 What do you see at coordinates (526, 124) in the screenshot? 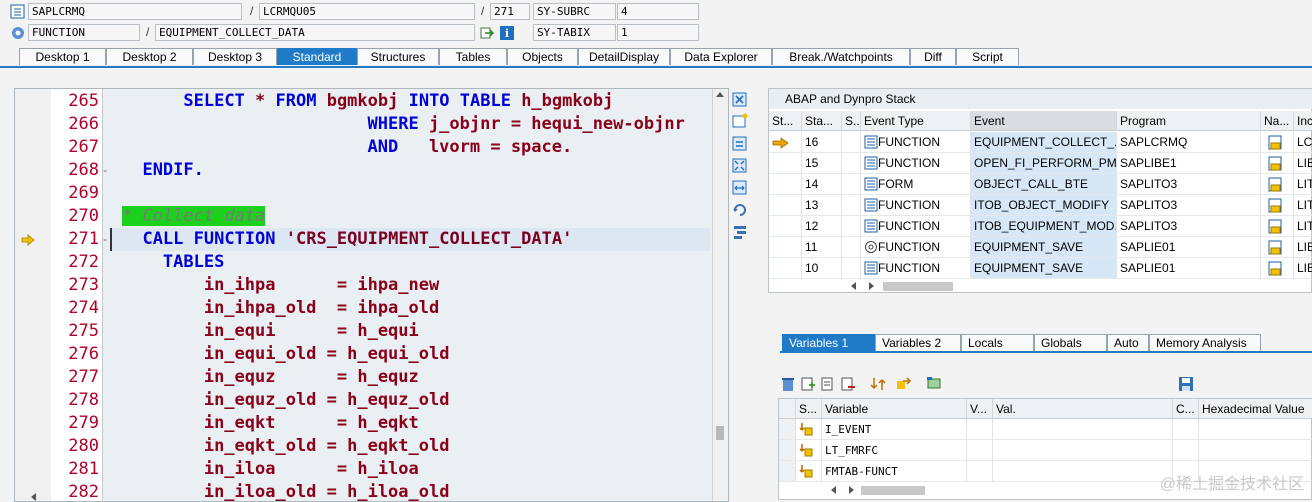
I see `code-line: WHERE j_objnr = hequi_new-objnr` at bounding box center [526, 124].